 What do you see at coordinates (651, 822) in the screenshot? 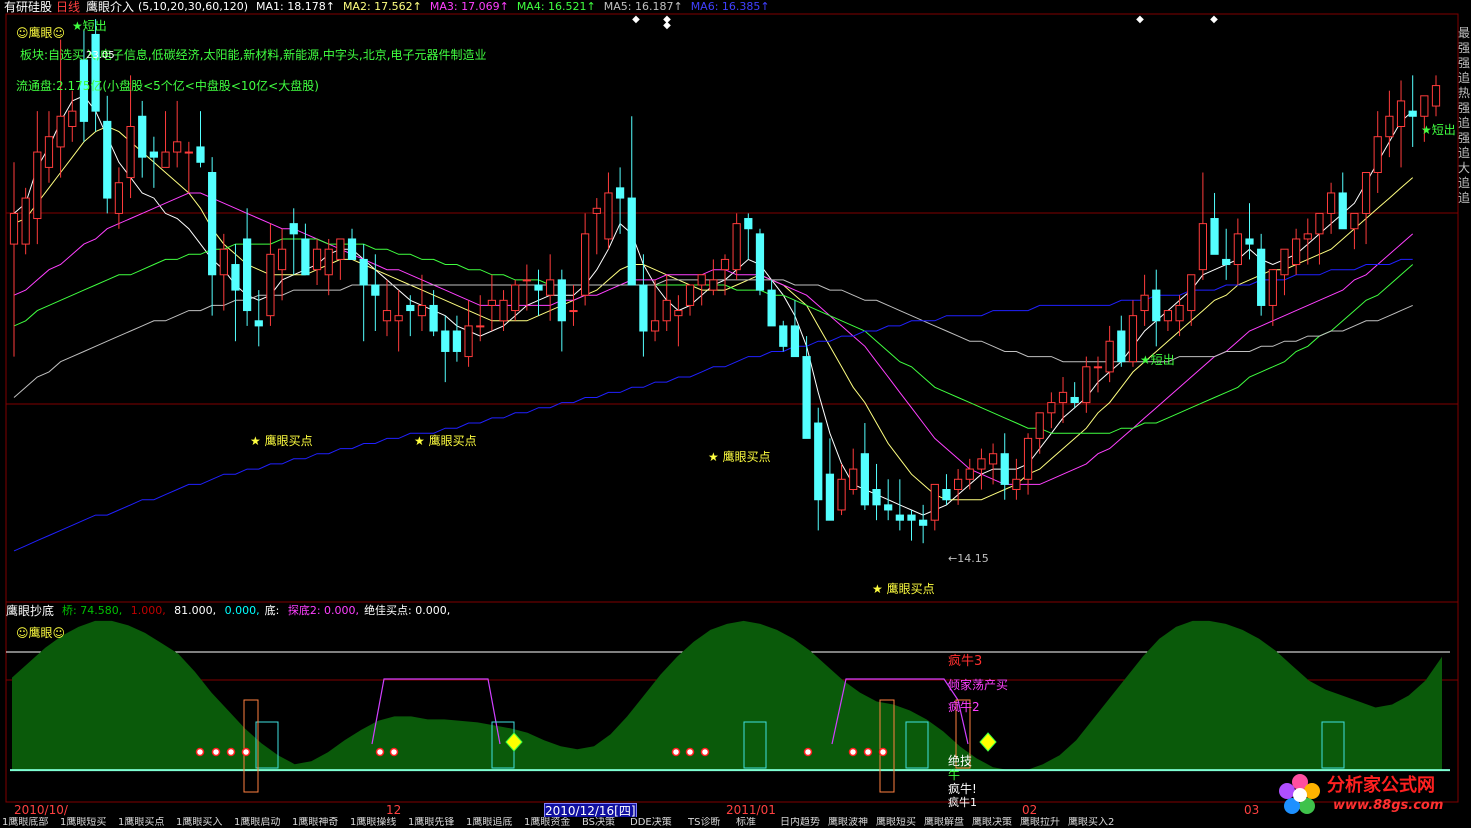
I see `indicator-tab: DDE决策` at bounding box center [651, 822].